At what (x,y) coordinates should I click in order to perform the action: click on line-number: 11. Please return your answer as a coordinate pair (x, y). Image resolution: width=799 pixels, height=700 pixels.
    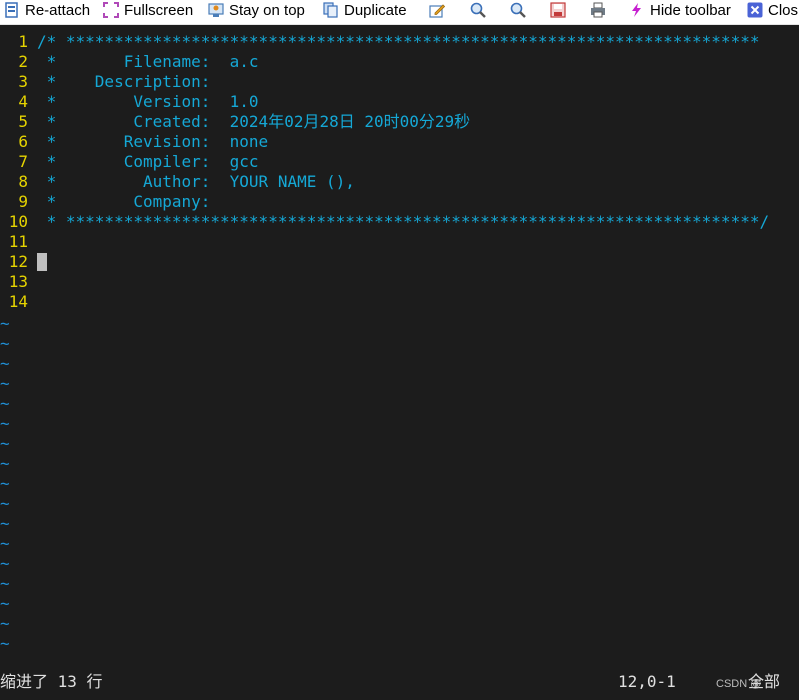
    Looking at the image, I should click on (18, 241).